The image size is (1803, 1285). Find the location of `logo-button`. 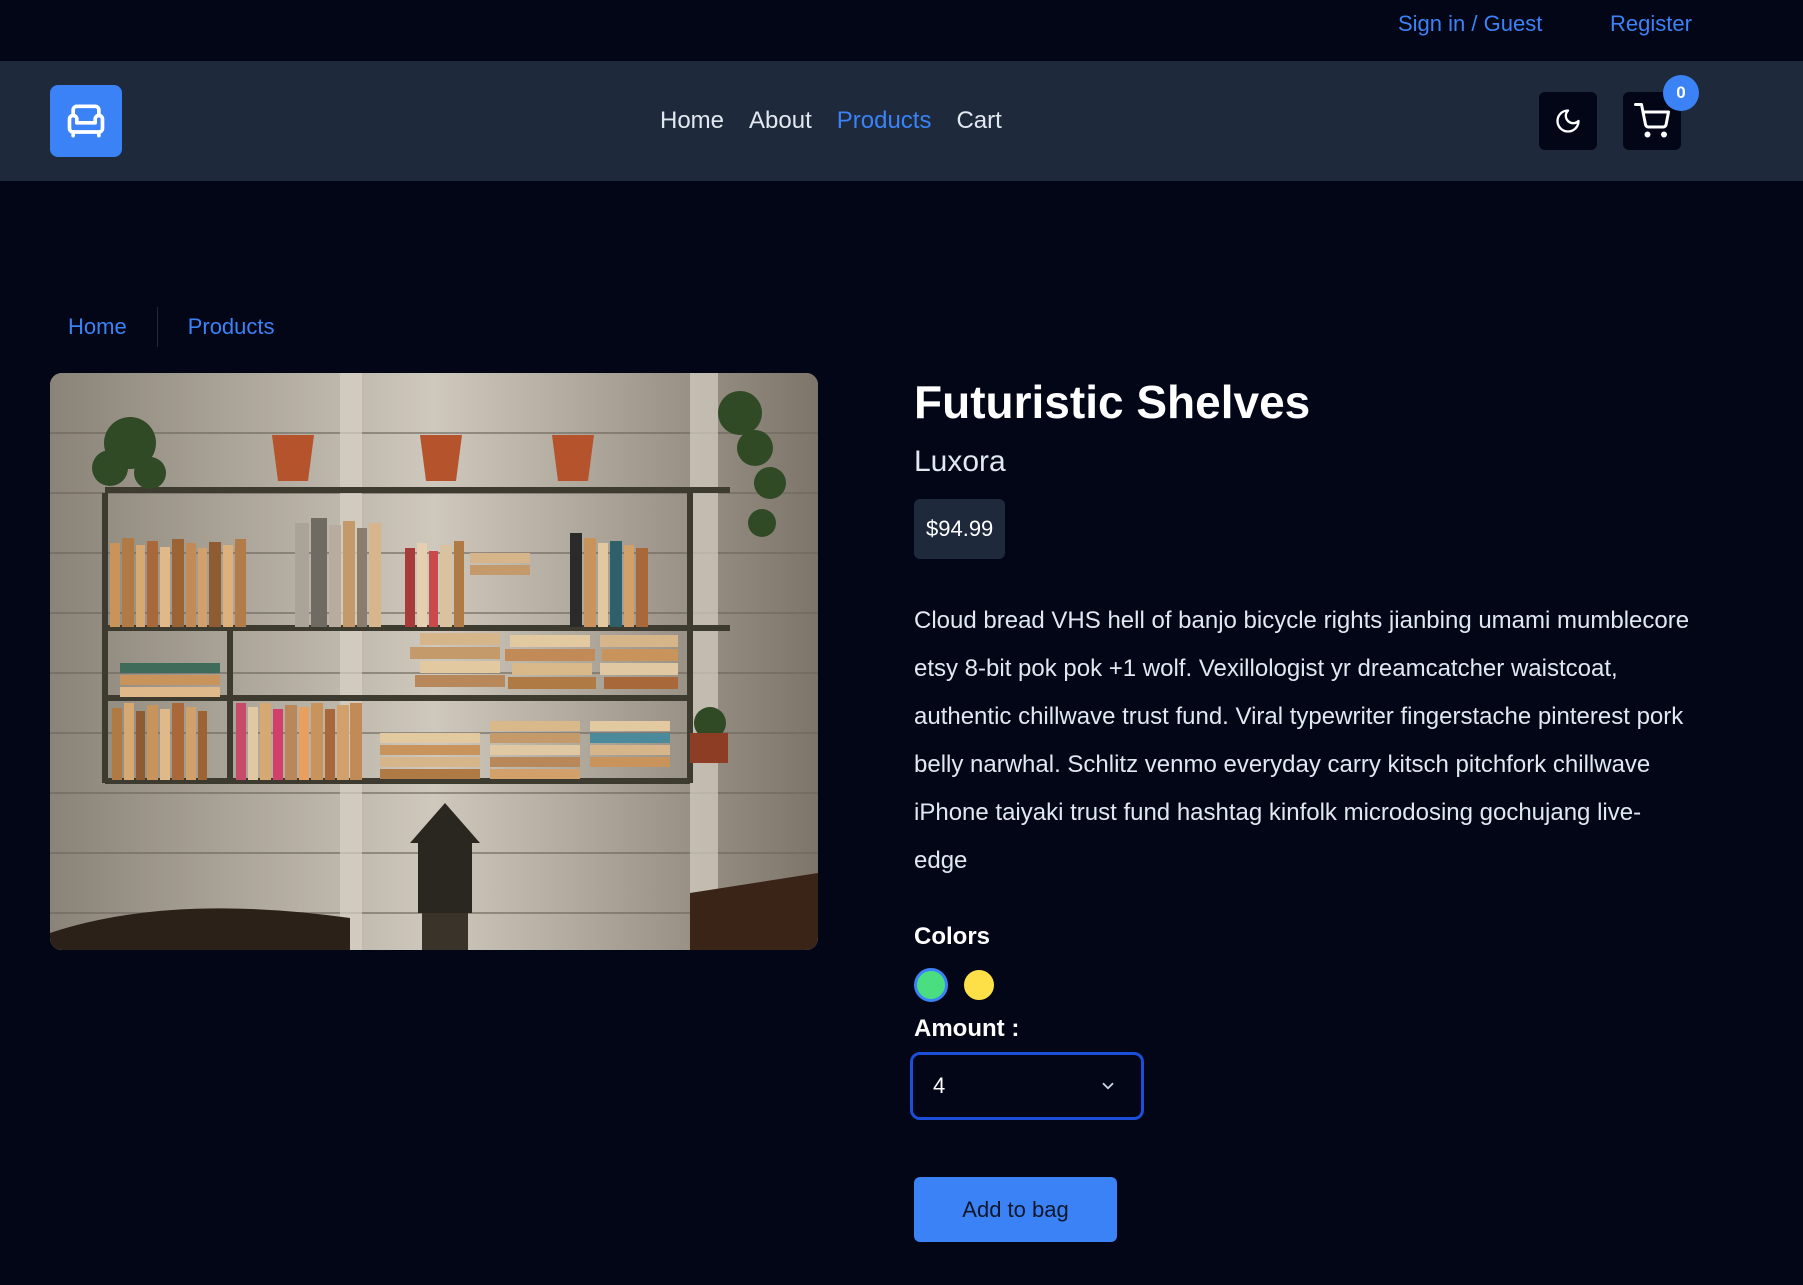

logo-button is located at coordinates (86, 121).